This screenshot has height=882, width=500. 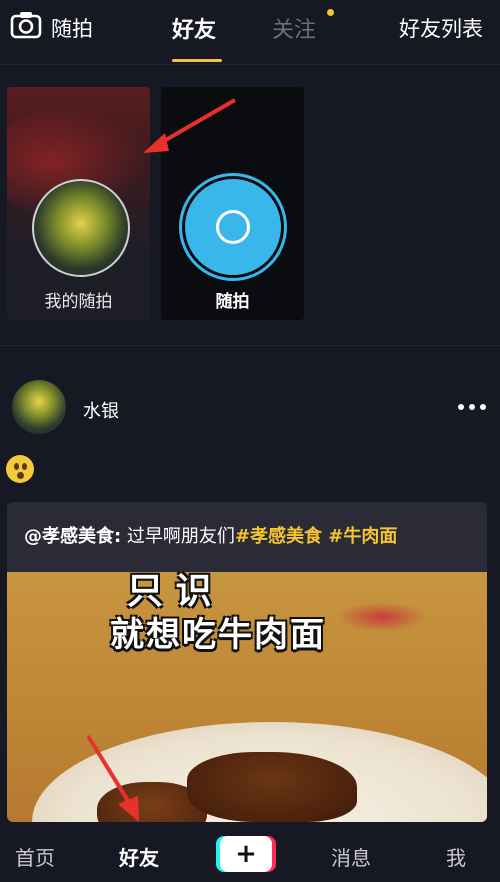 What do you see at coordinates (250, 345) in the screenshot?
I see `section-divider` at bounding box center [250, 345].